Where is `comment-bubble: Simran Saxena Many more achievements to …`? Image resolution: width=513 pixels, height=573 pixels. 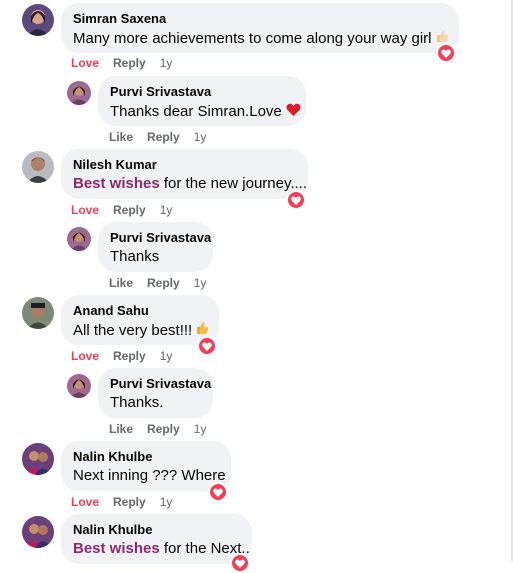 comment-bubble: Simran Saxena Many more achievements to … is located at coordinates (260, 28).